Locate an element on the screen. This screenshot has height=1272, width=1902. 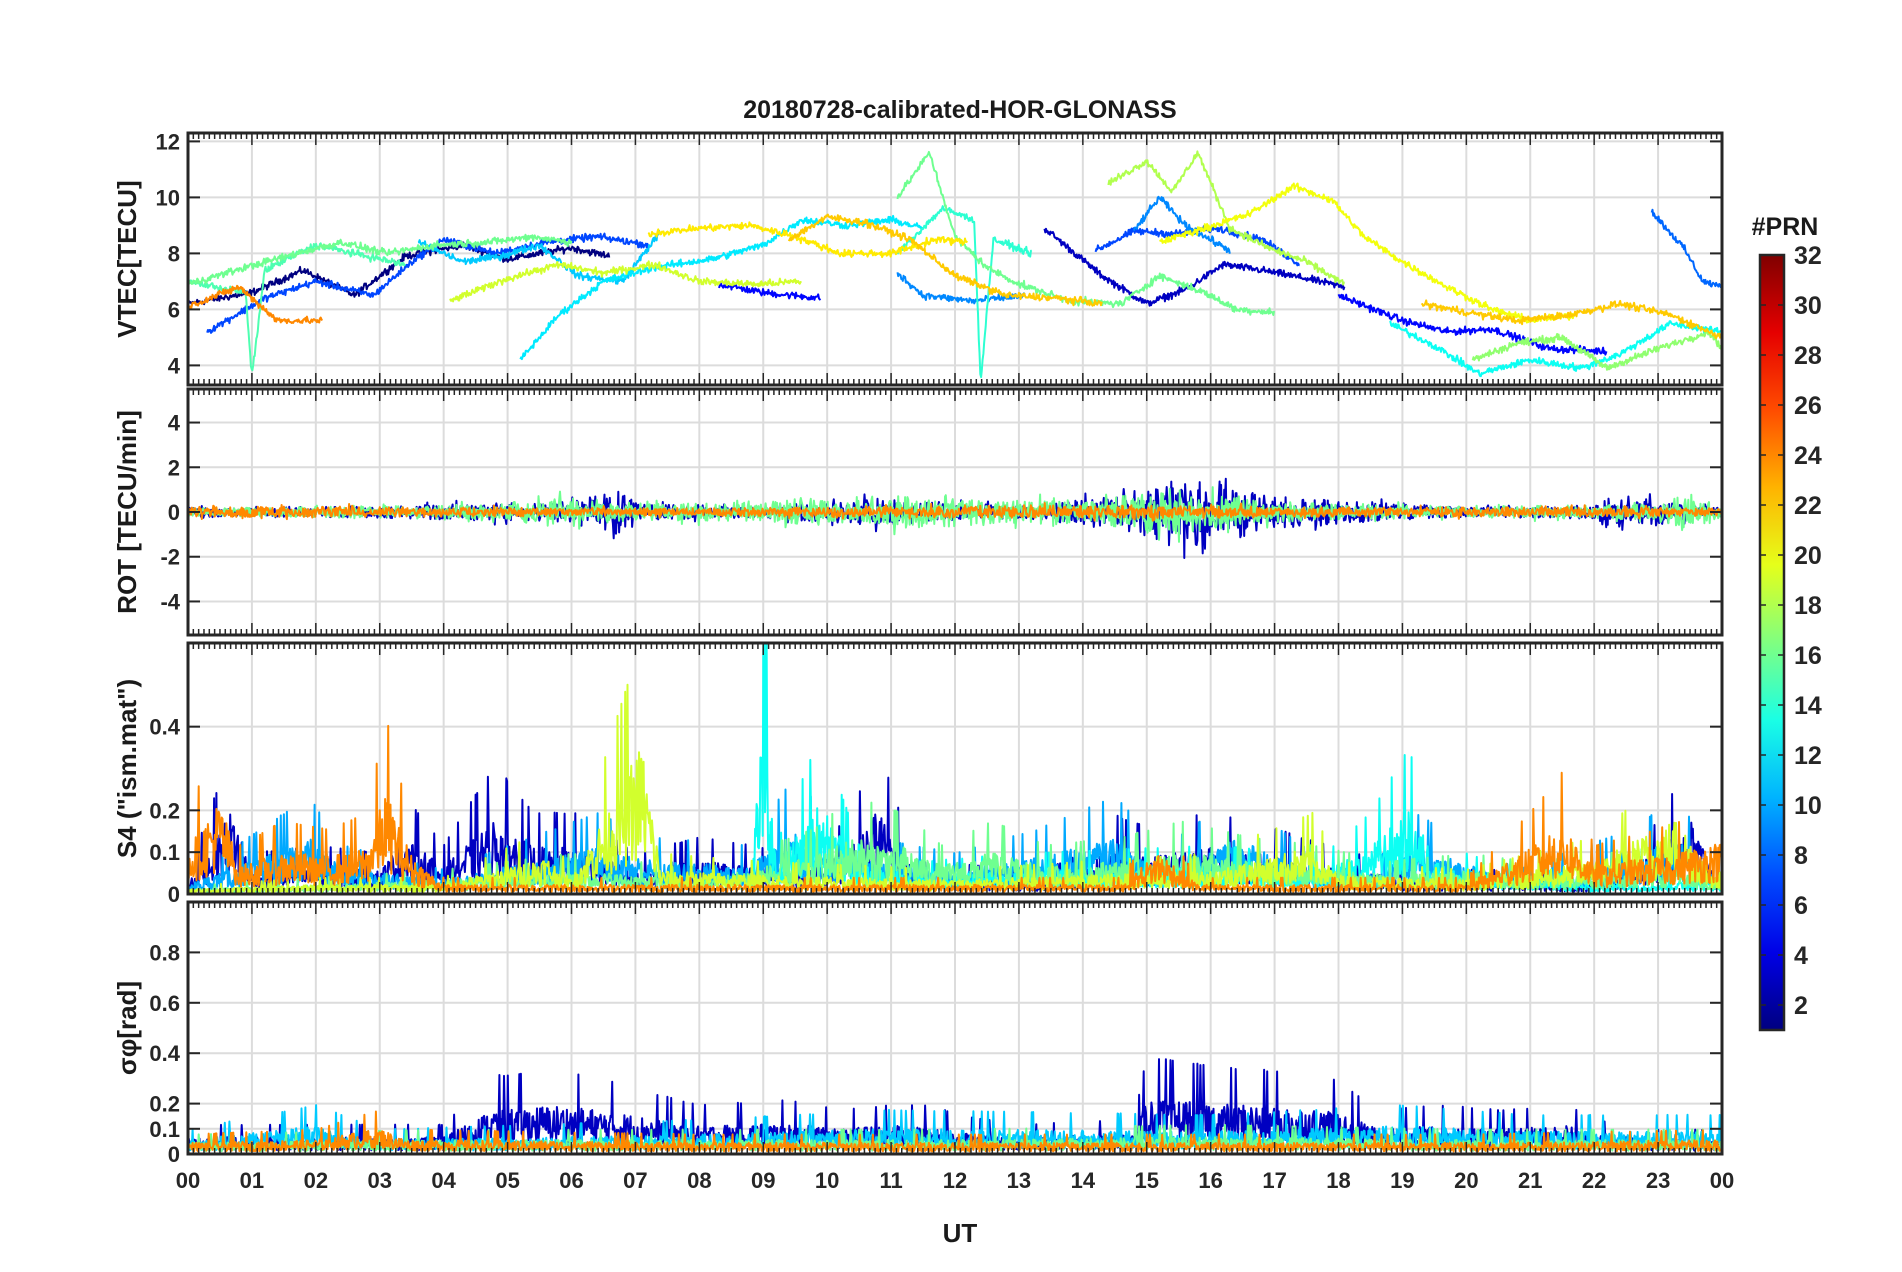
y-tick-label: 0.8 is located at coordinates (164, 952).